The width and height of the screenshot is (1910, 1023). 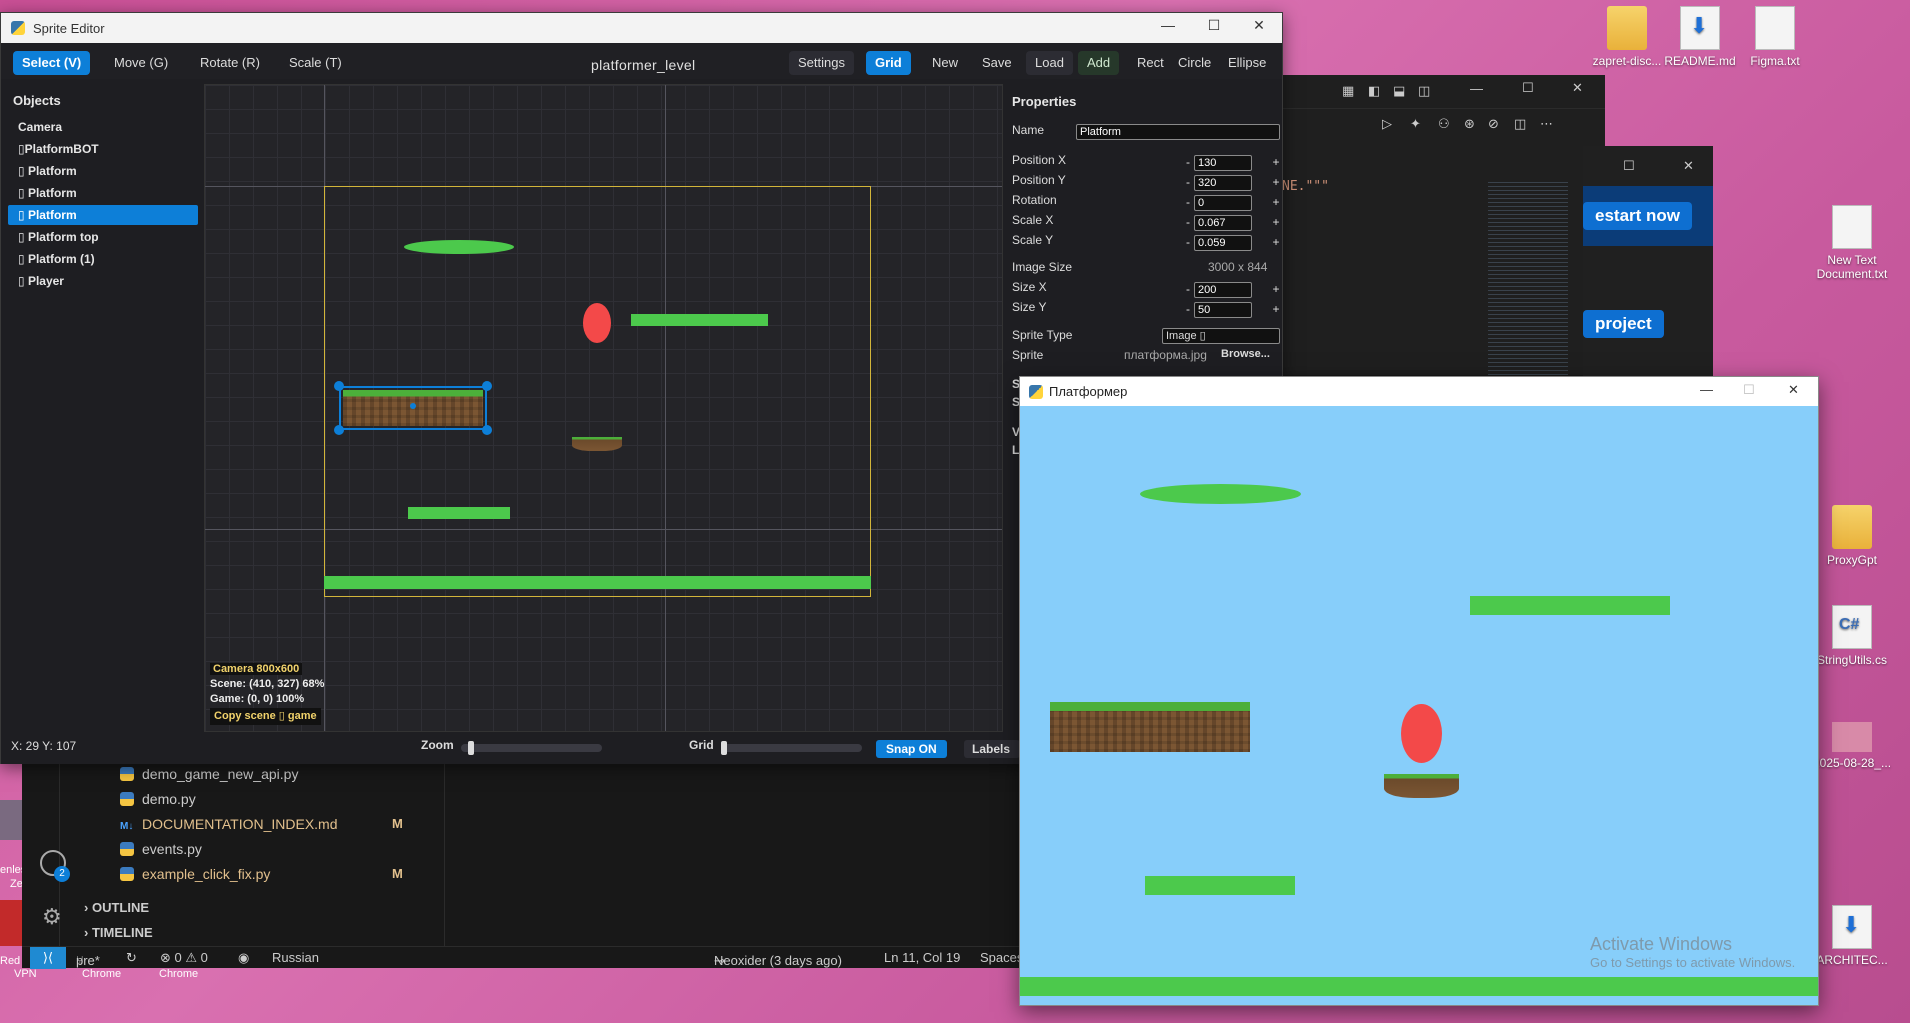 I want to click on remote-icon: ⟩⟨, so click(x=48, y=958).